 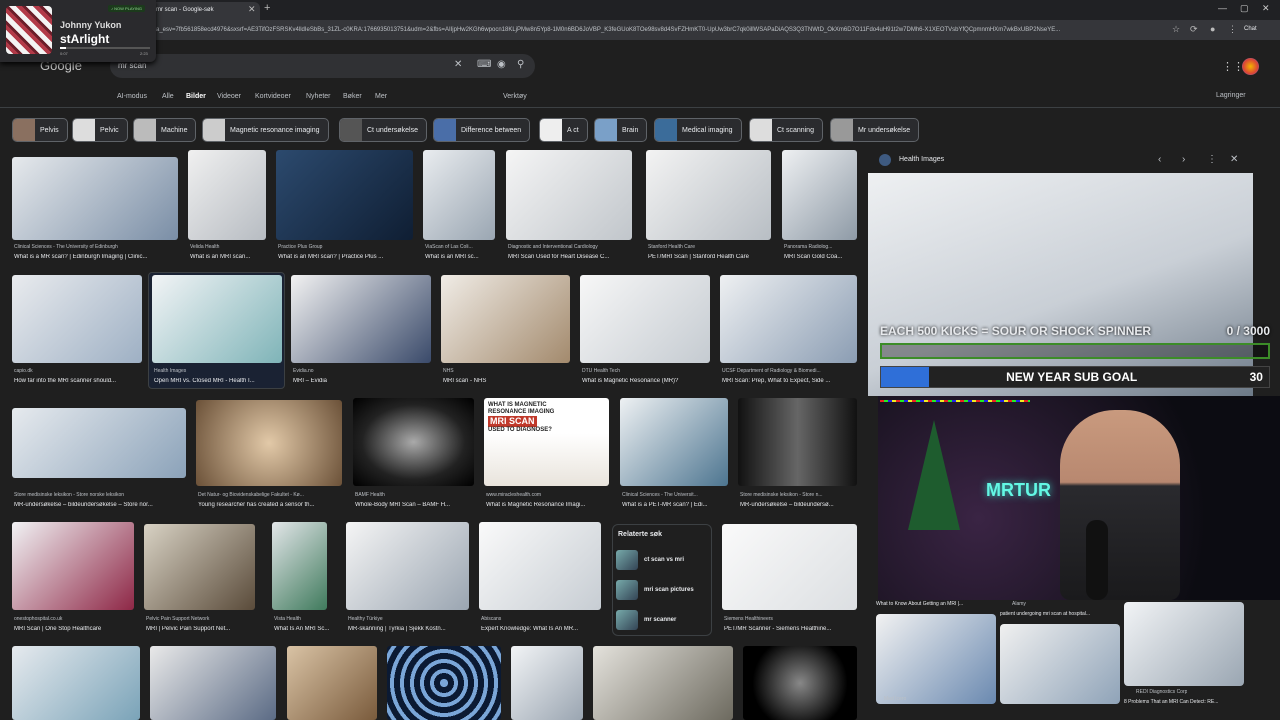 What do you see at coordinates (1212, 159) in the screenshot?
I see `more-icon: ⋮` at bounding box center [1212, 159].